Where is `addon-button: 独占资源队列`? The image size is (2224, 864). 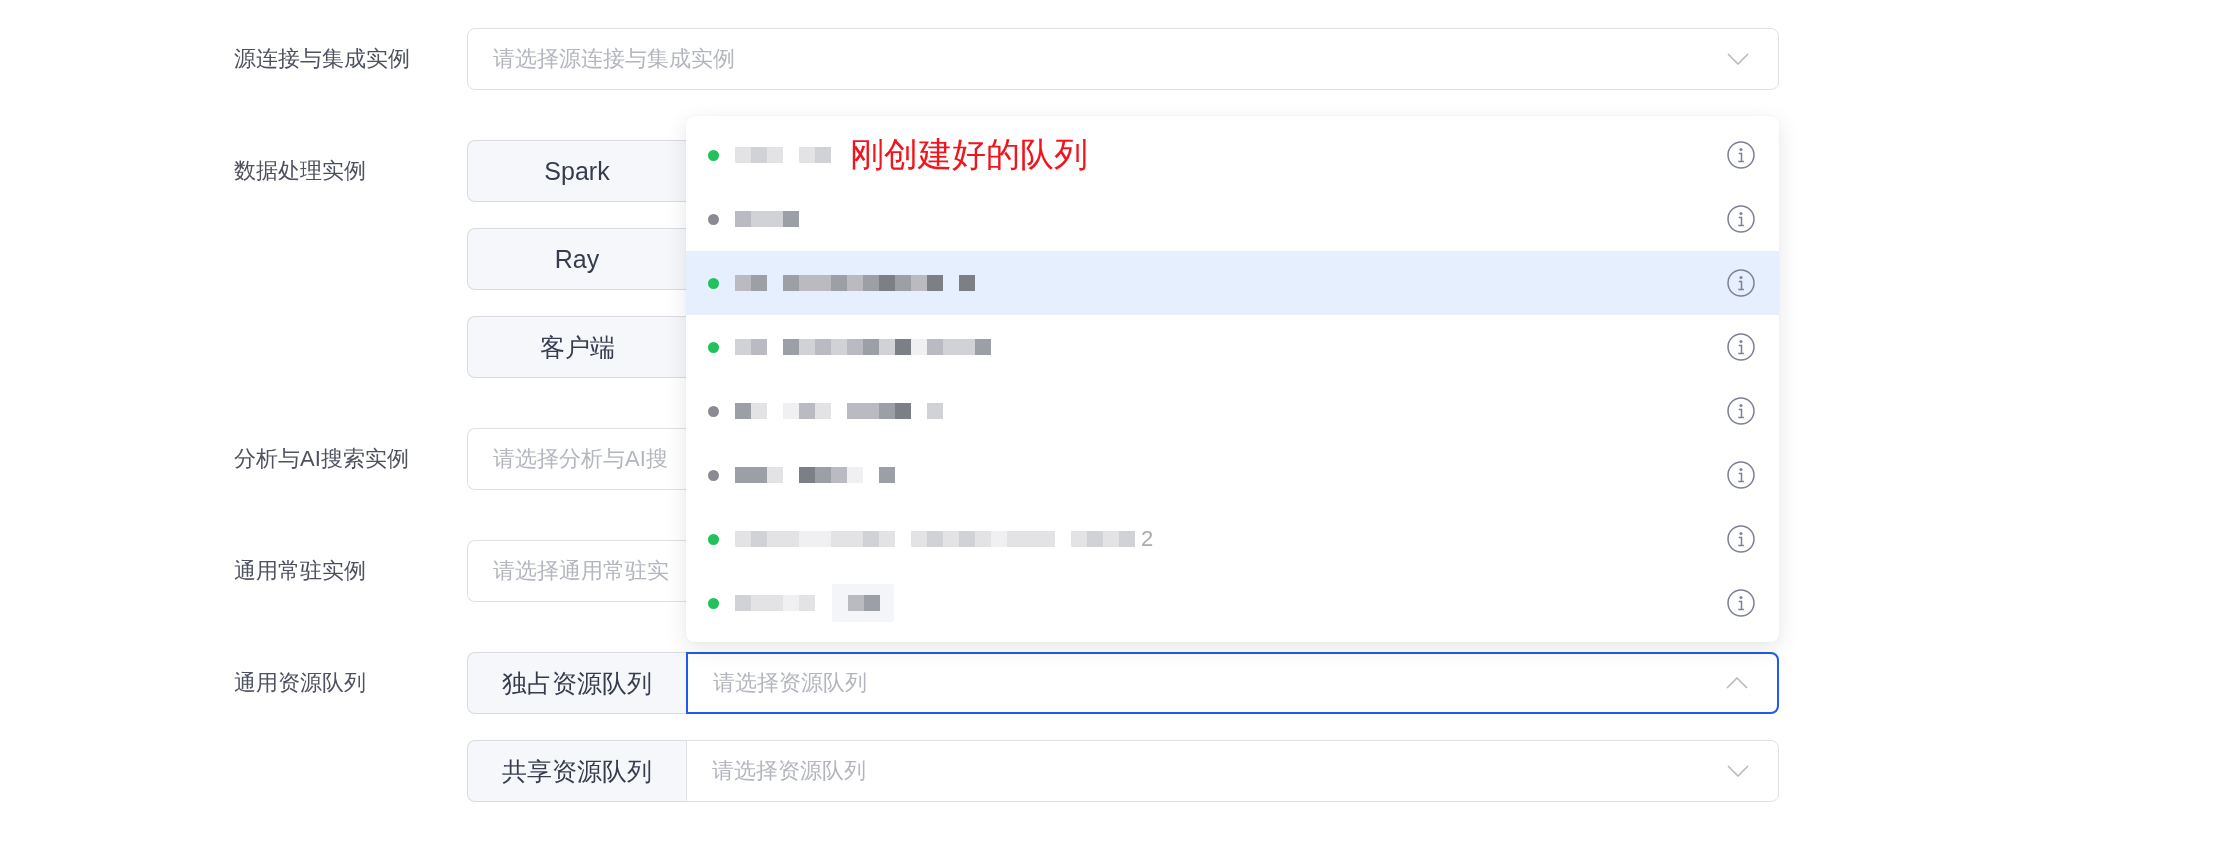 addon-button: 独占资源队列 is located at coordinates (576, 683).